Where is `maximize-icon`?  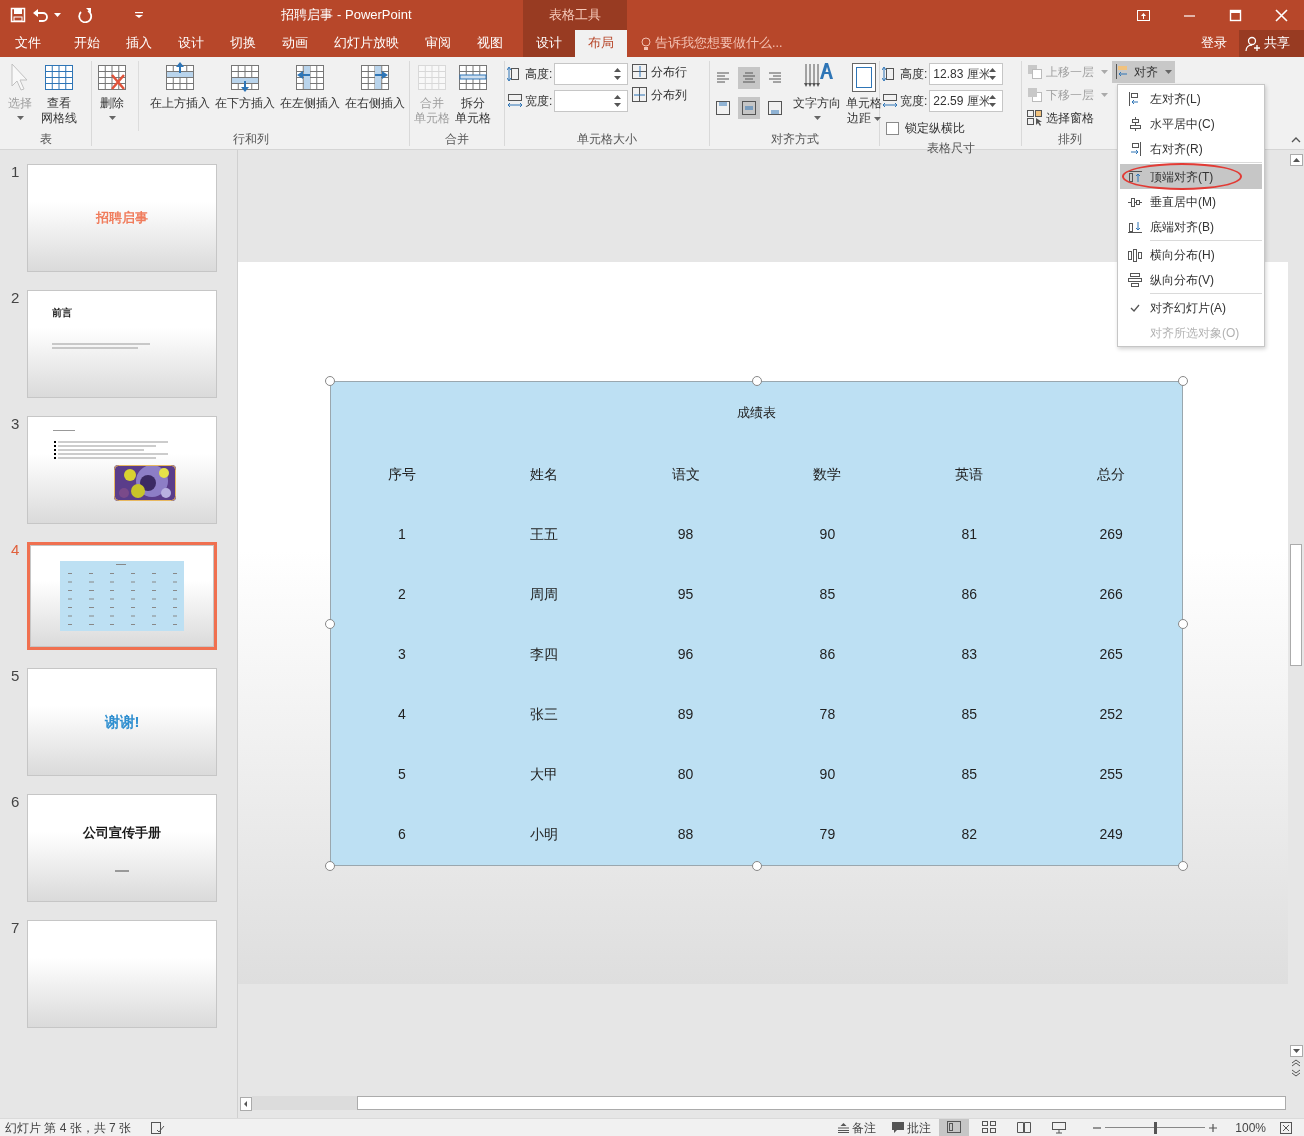
maximize-icon is located at coordinates (1235, 15).